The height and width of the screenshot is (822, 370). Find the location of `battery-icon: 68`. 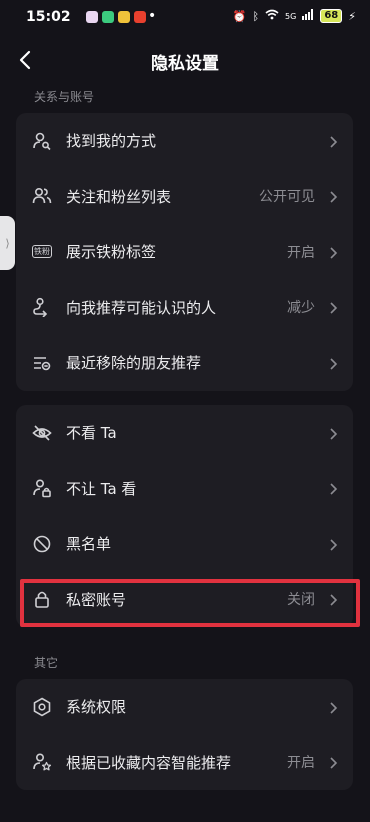

battery-icon: 68 is located at coordinates (331, 16).